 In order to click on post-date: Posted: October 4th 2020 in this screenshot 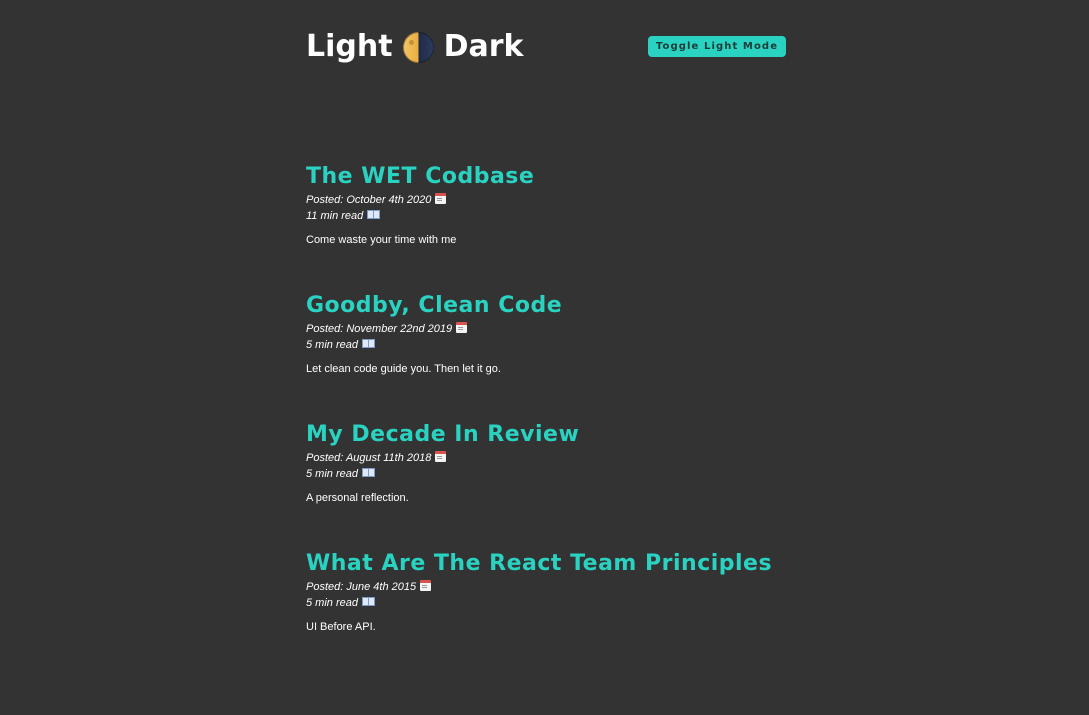, I will do `click(546, 200)`.